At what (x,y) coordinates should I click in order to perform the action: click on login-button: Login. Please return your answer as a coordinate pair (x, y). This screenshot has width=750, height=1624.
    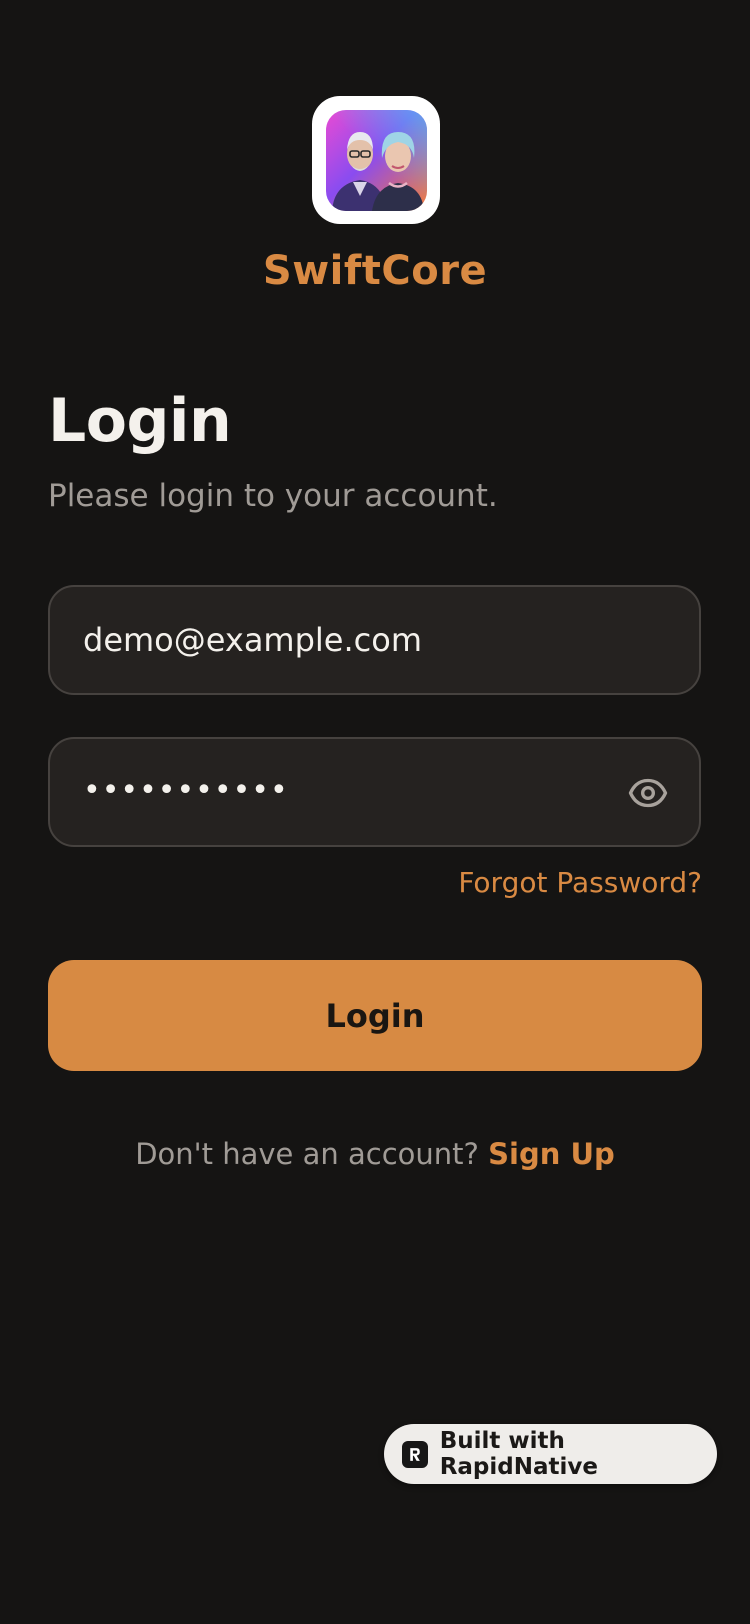
    Looking at the image, I should click on (375, 1015).